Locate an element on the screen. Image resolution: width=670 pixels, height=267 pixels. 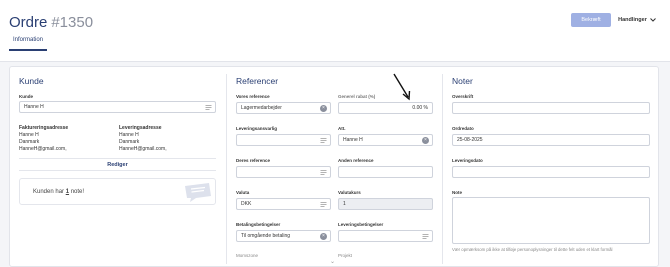
kunde-select: Hanne H is located at coordinates (117, 107).